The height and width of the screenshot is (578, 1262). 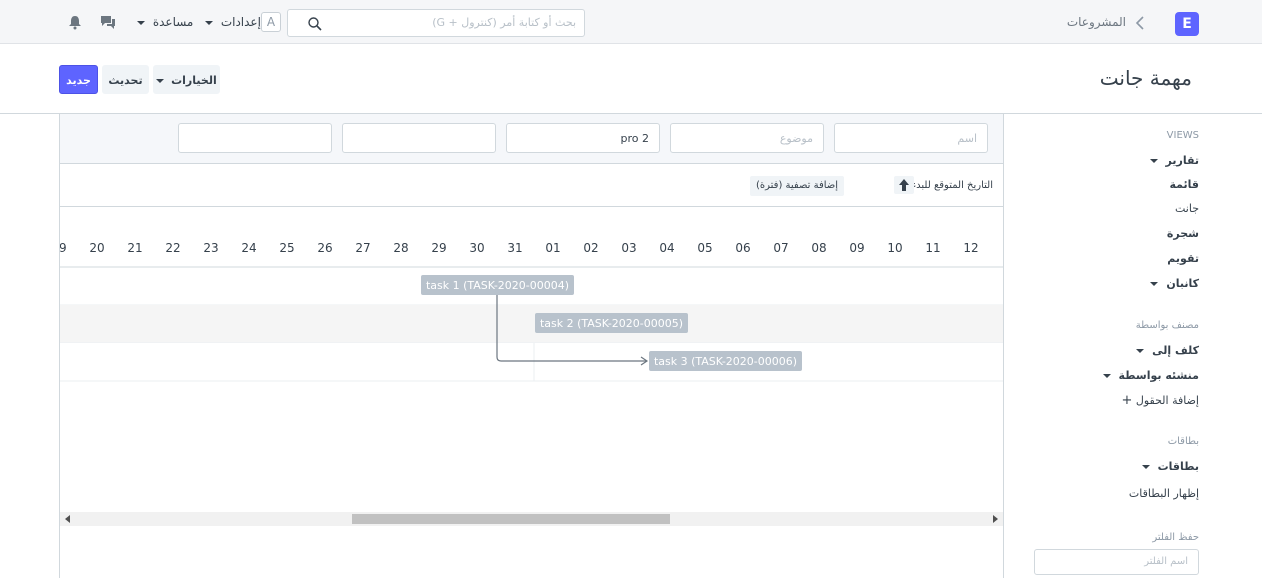 I want to click on sidebar-item-list: قائمة, so click(x=1184, y=184).